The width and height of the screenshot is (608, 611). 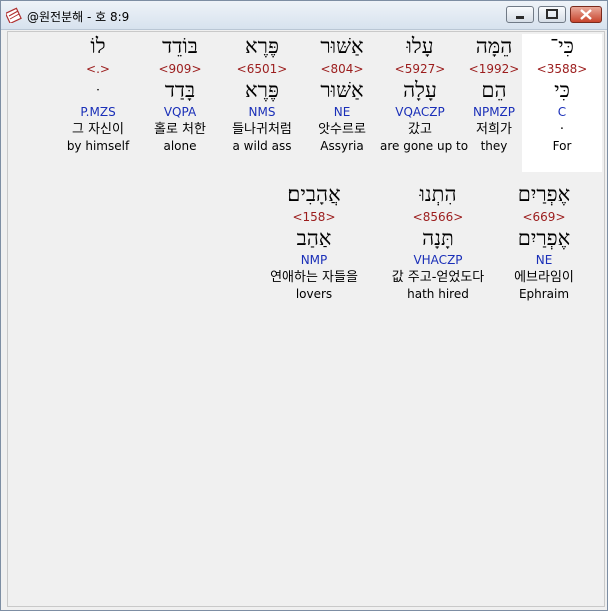 I want to click on morphology-code: VQACZP, so click(x=420, y=112).